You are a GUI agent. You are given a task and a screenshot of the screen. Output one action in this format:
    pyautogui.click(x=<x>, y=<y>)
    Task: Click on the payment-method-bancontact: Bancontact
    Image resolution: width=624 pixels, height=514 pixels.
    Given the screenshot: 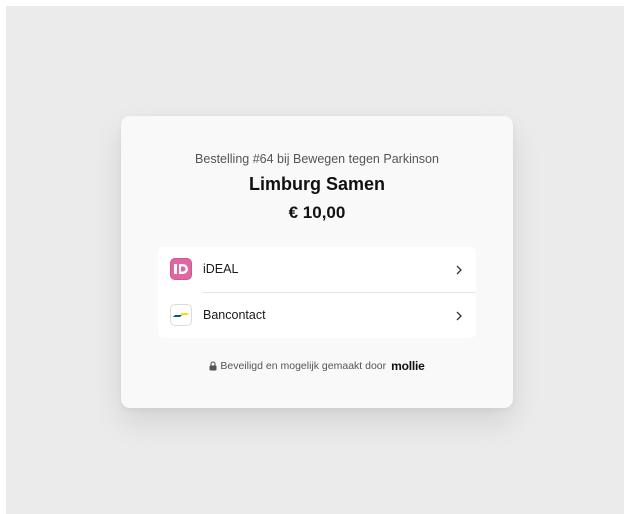 What is the action you would take?
    pyautogui.click(x=317, y=315)
    